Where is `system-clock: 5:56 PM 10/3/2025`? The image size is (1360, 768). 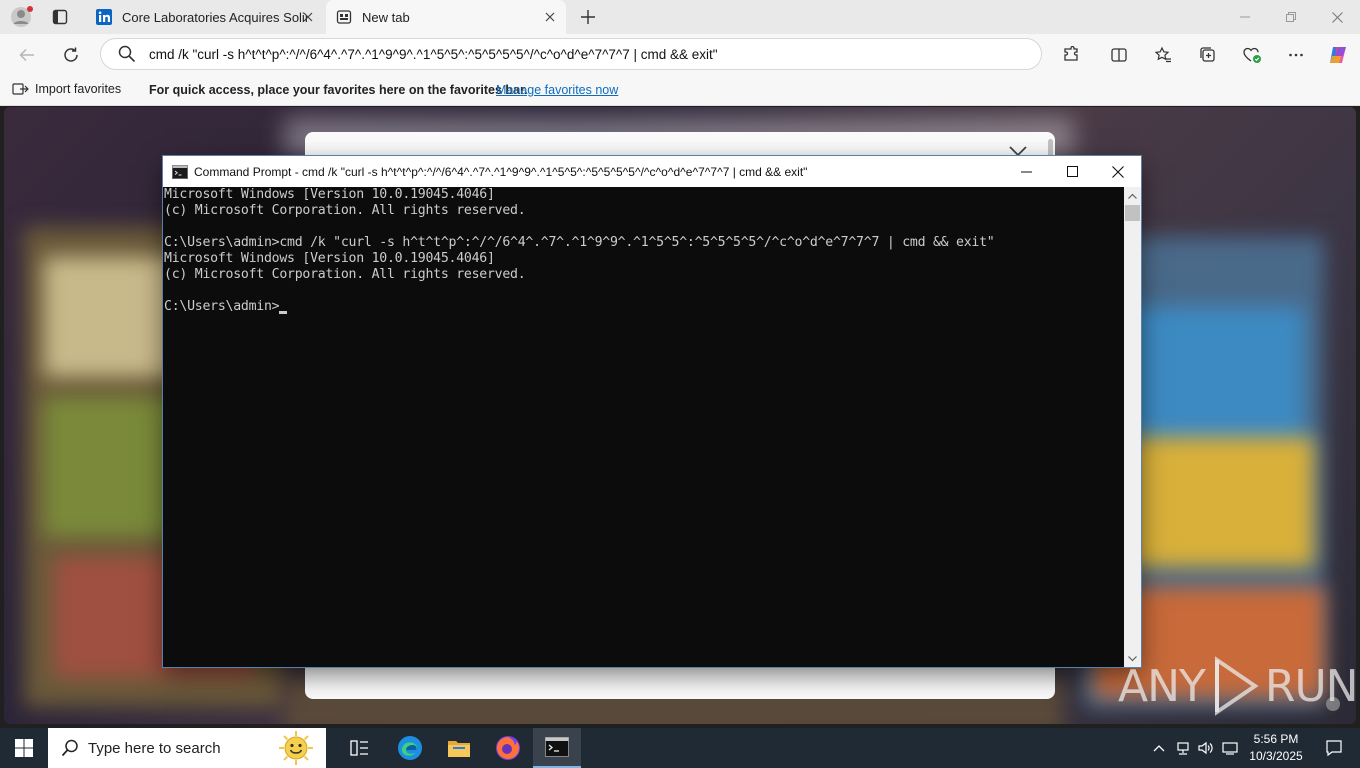 system-clock: 5:56 PM 10/3/2025 is located at coordinates (1276, 748).